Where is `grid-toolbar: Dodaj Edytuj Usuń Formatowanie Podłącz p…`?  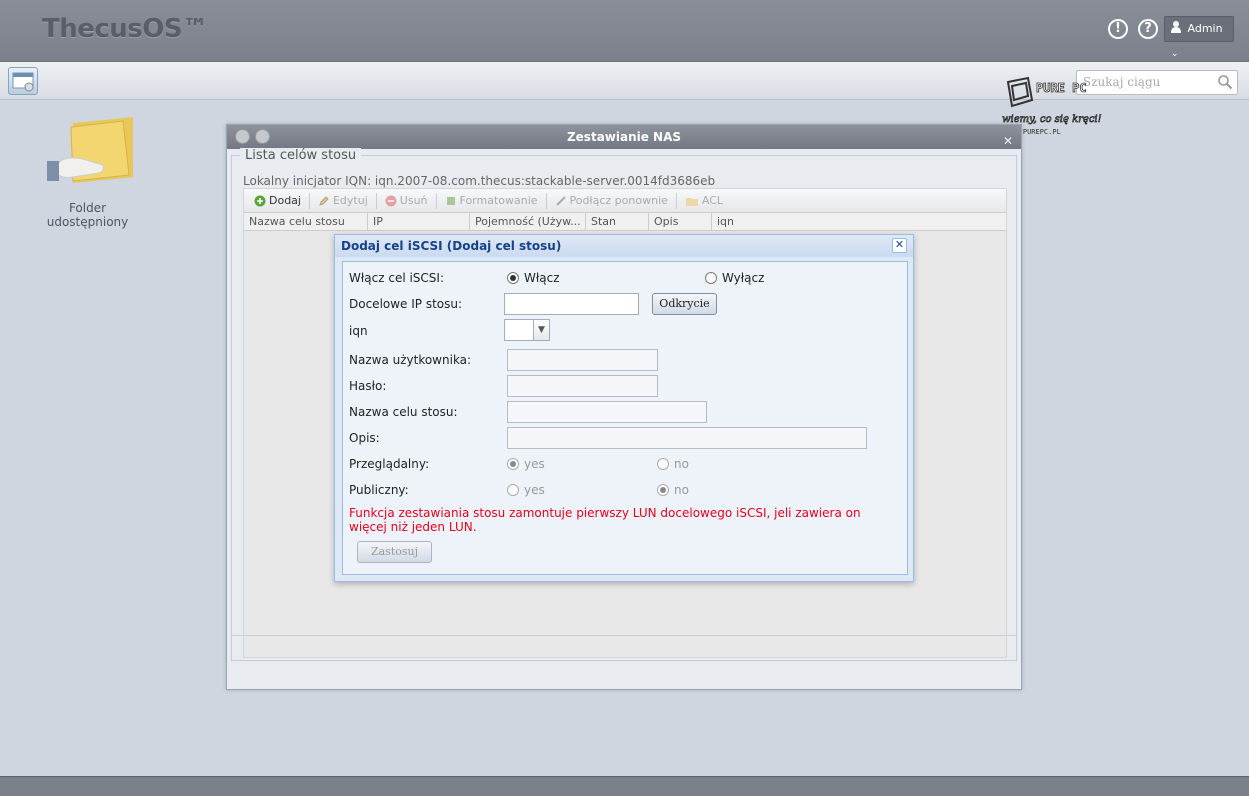 grid-toolbar: Dodaj Edytuj Usuń Formatowanie Podłącz p… is located at coordinates (625, 201).